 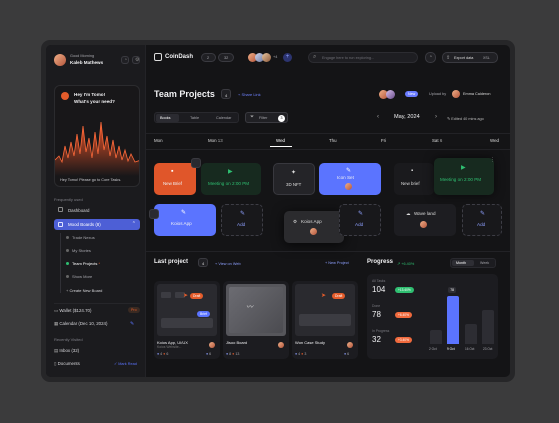 I want to click on event-card-icon-set: ✎ Icon Set, so click(x=350, y=179).